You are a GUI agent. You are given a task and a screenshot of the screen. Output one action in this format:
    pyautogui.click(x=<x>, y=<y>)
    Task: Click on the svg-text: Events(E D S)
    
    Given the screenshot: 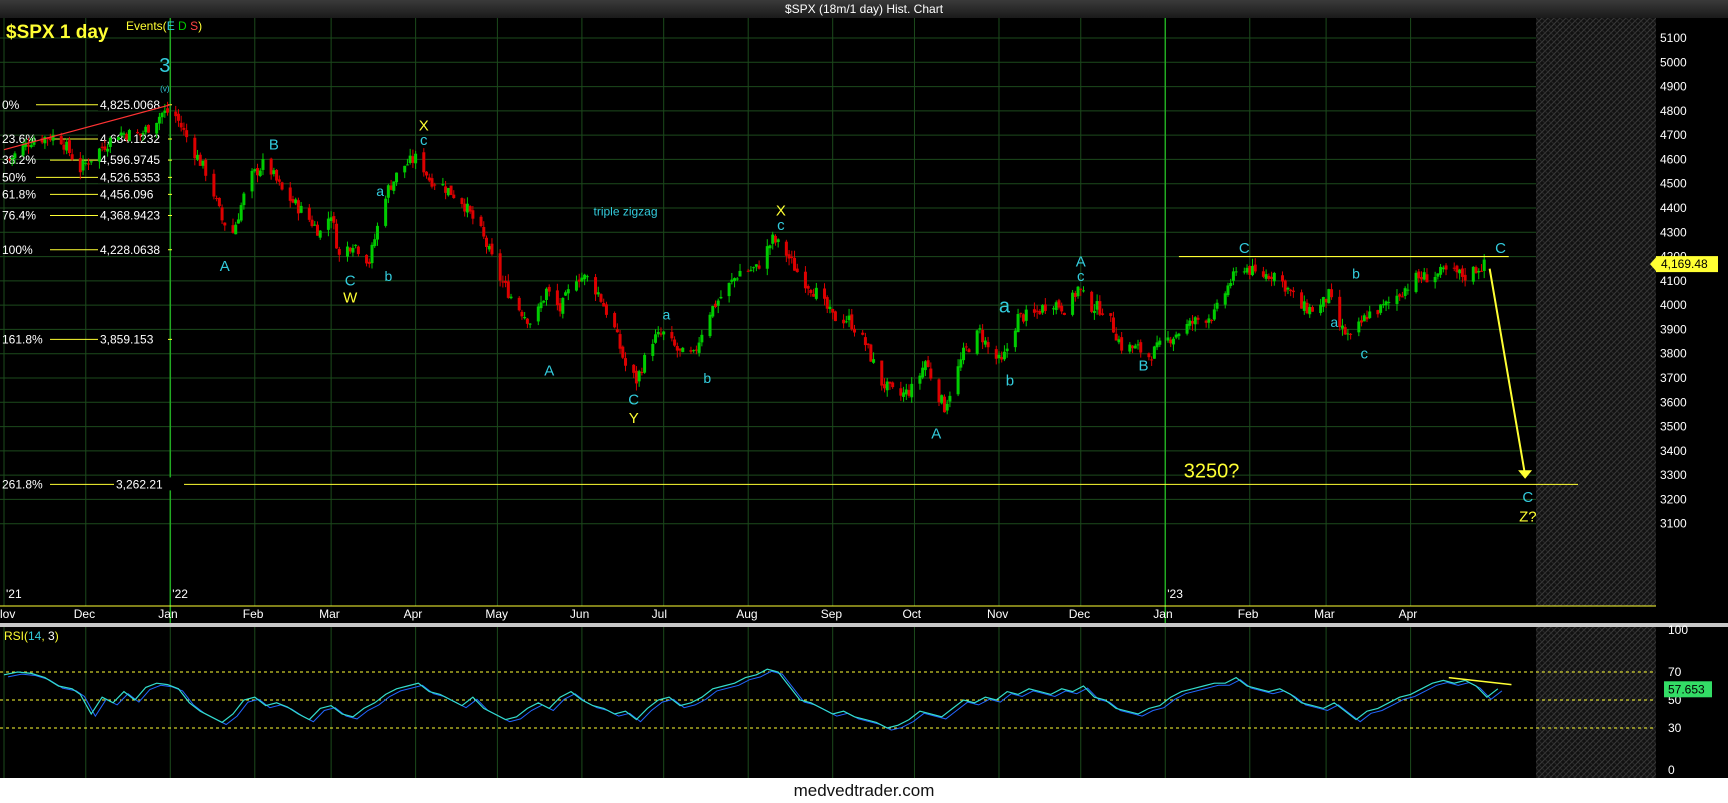 What is the action you would take?
    pyautogui.click(x=164, y=26)
    